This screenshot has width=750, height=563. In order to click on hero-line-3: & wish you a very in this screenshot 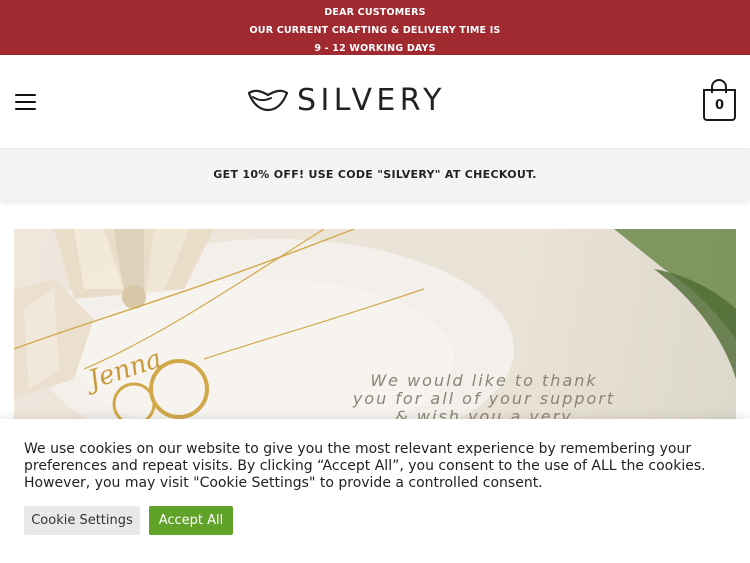, I will do `click(484, 413)`.